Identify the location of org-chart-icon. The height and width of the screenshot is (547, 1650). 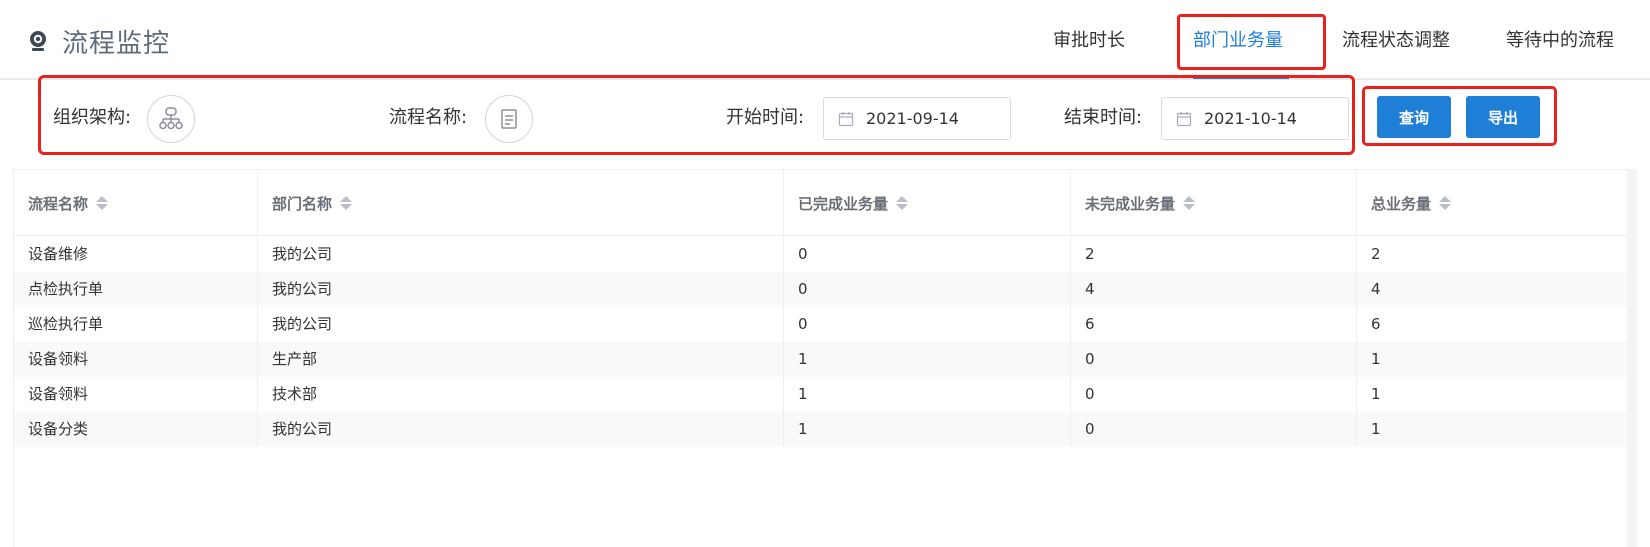
(171, 118).